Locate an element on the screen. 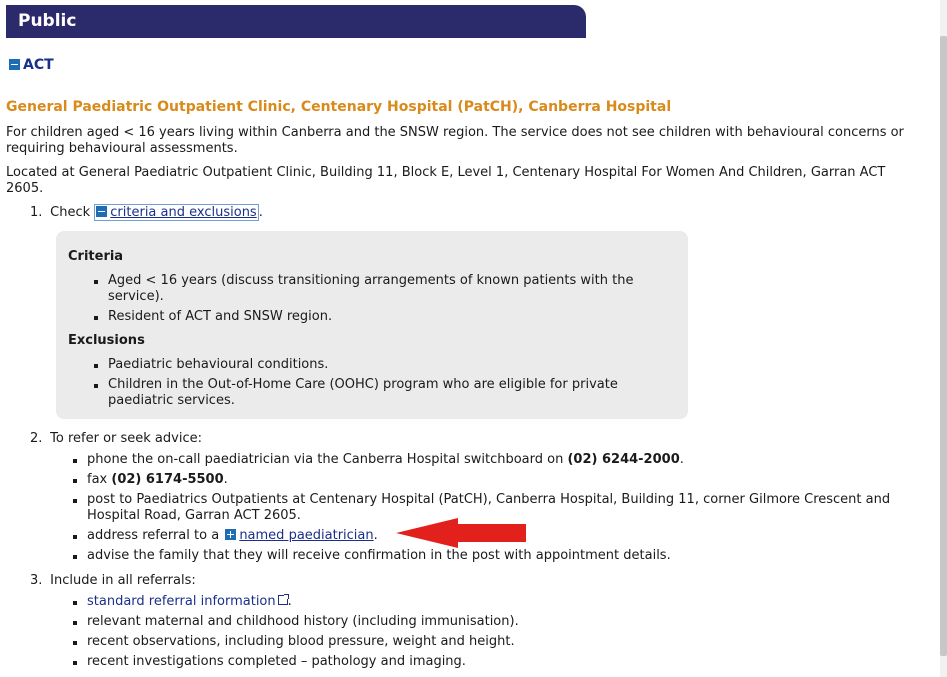  list-item: Resident of ACT and SNSW region. is located at coordinates (363, 317).